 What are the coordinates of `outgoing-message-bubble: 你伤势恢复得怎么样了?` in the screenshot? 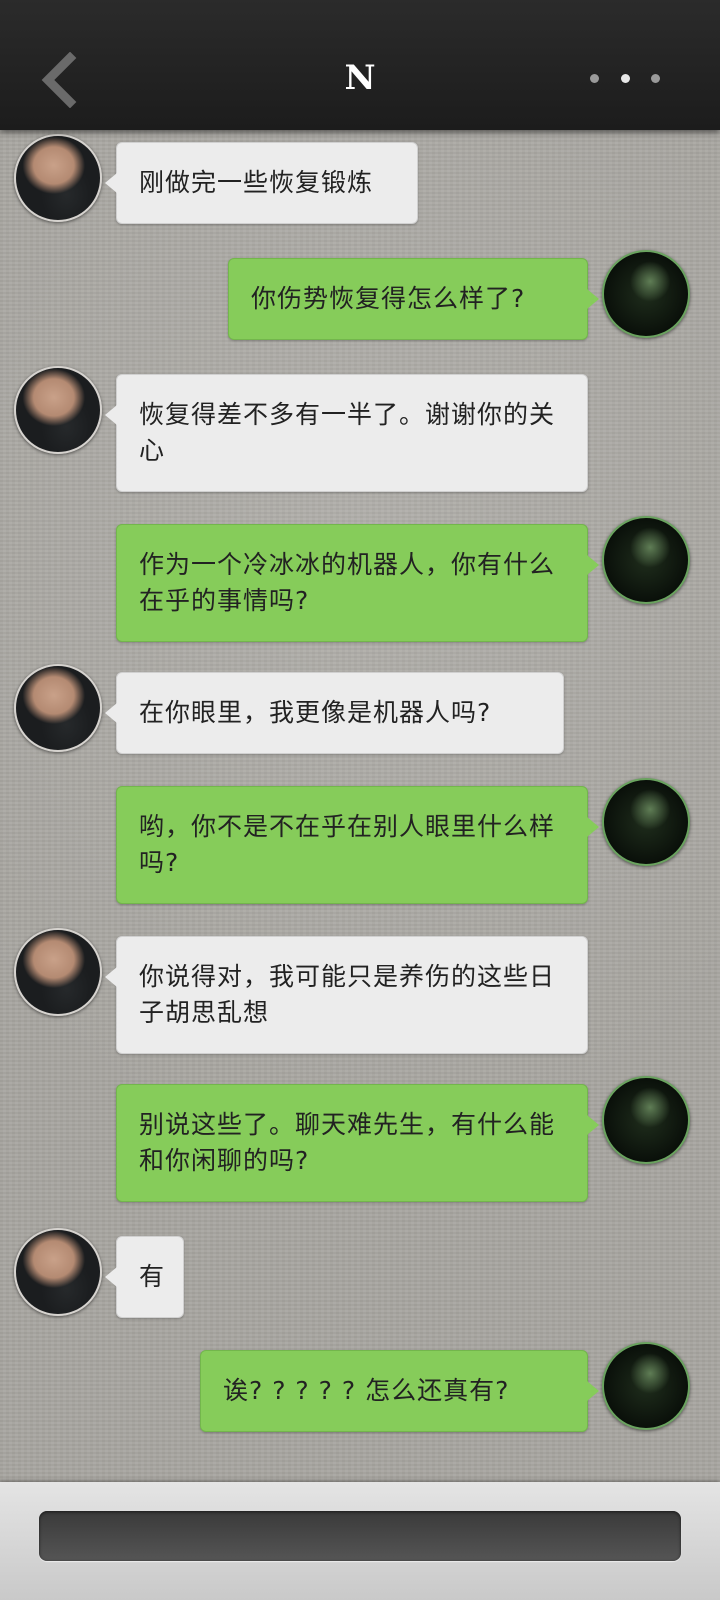 It's located at (413, 299).